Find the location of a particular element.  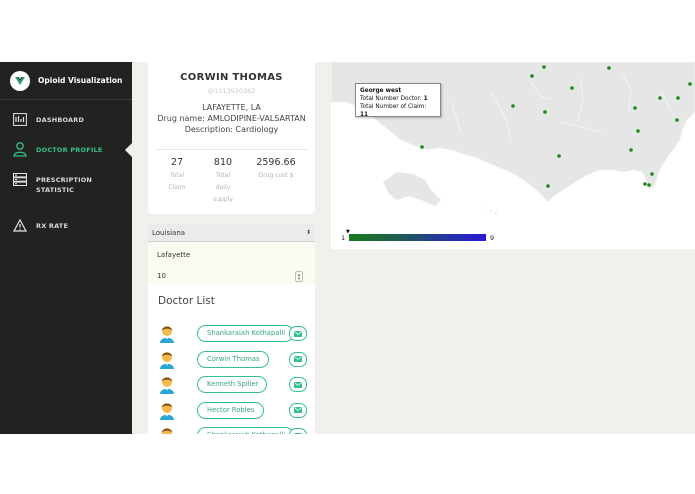

legend-max-label: 9 is located at coordinates (492, 238).